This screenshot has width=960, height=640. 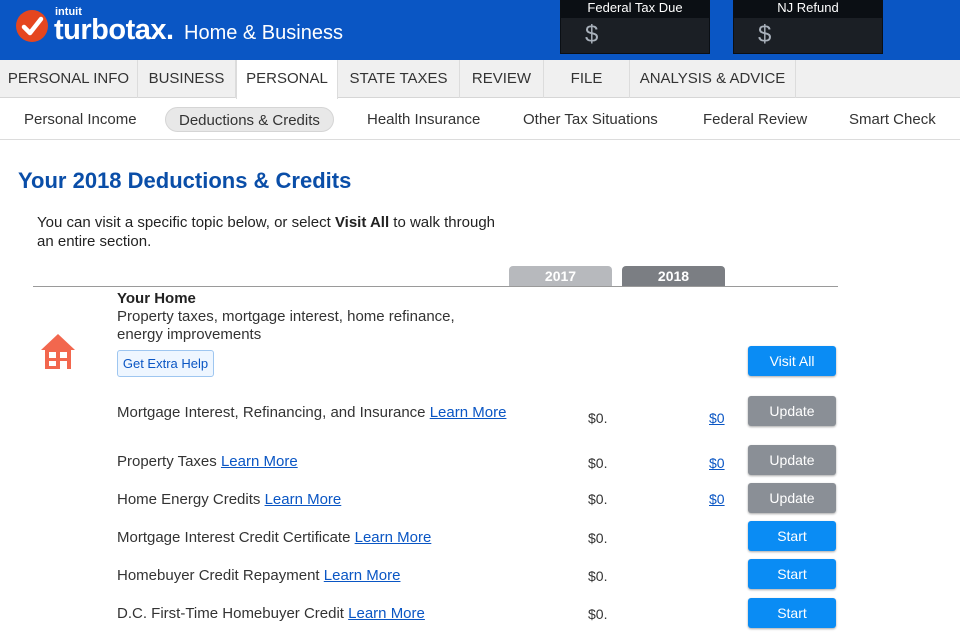 What do you see at coordinates (808, 35) in the screenshot?
I see `state-refund-amount: $` at bounding box center [808, 35].